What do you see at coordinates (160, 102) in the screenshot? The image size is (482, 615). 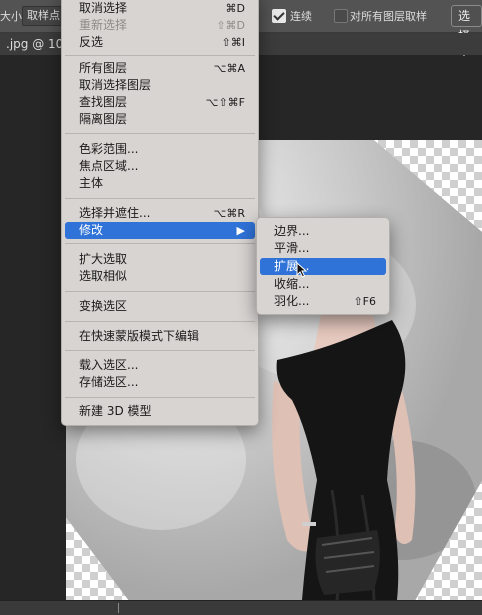 I see `menu-item-find-layers: 查找图层 ⌥⇧⌘F` at bounding box center [160, 102].